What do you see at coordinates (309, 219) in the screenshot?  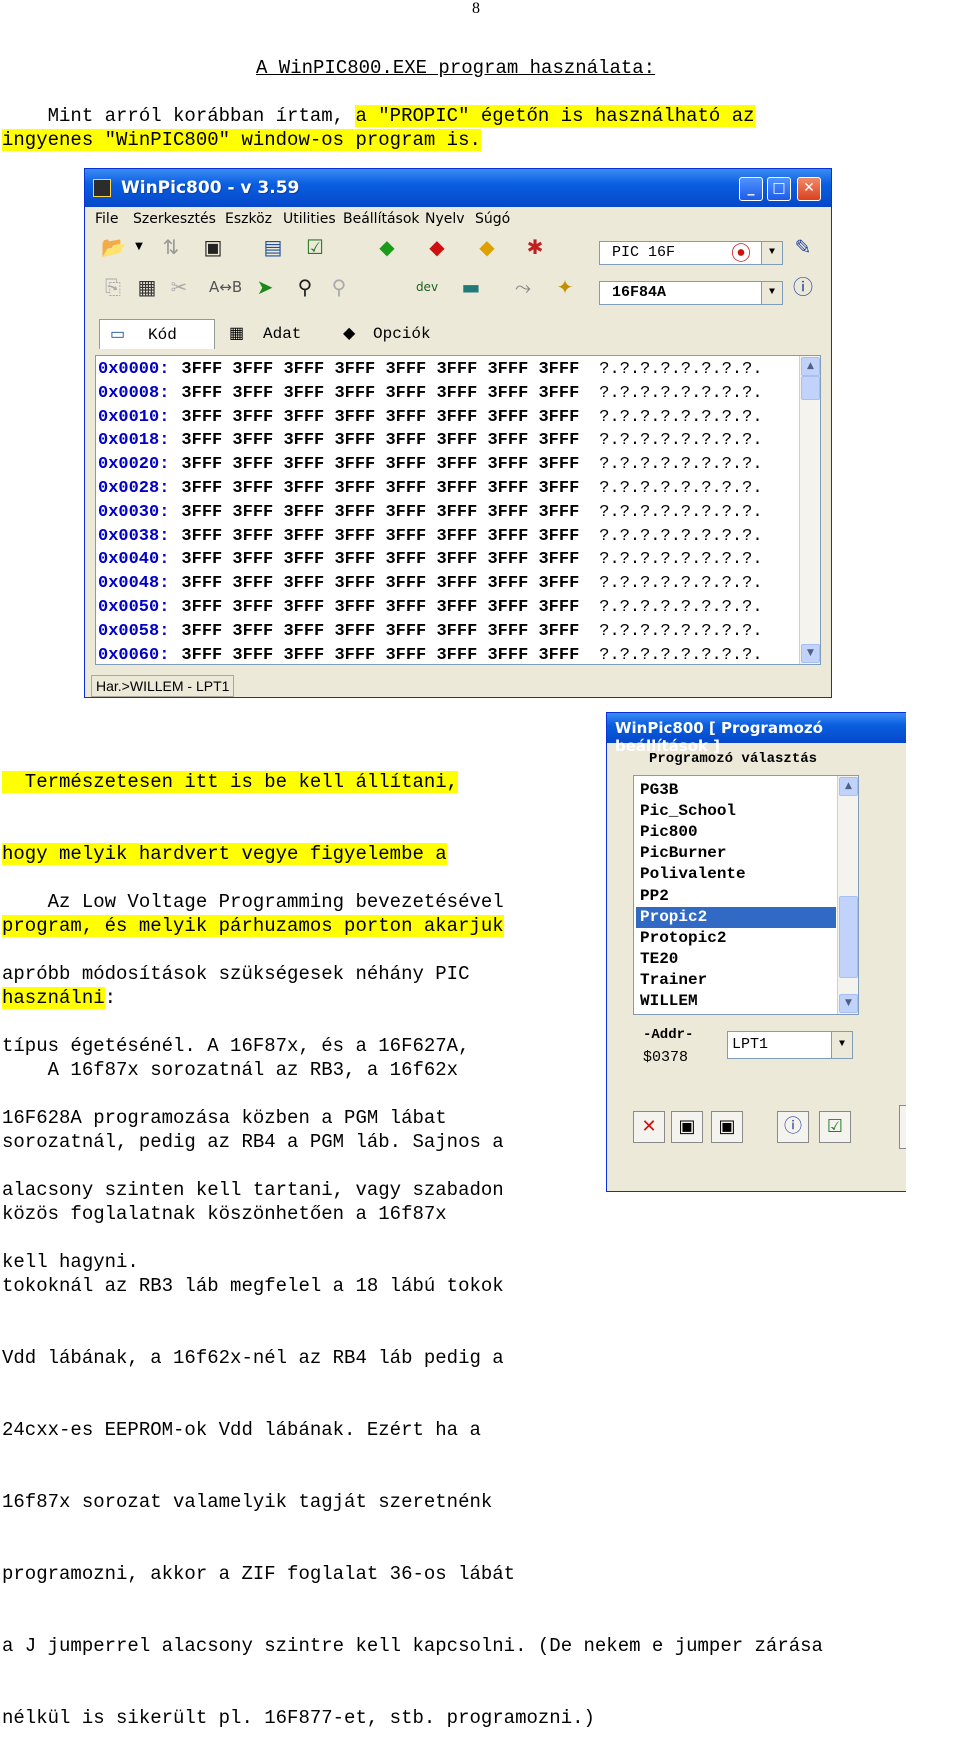 I see `menu-utilities: Utilities` at bounding box center [309, 219].